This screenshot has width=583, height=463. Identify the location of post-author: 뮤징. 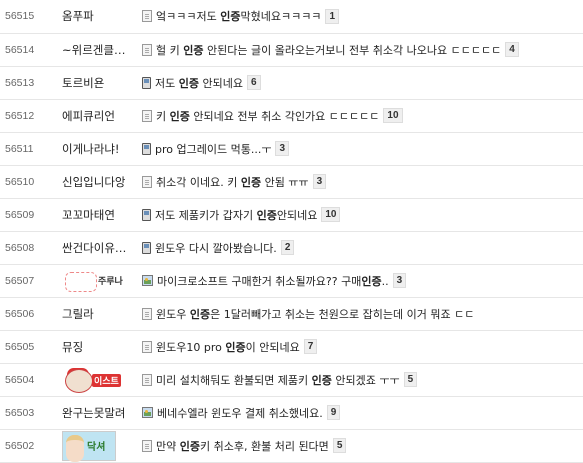
(101, 347).